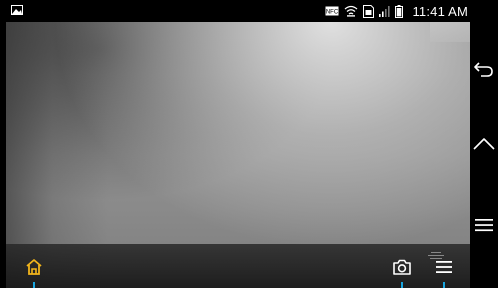 The image size is (498, 288). What do you see at coordinates (34, 285) in the screenshot?
I see `home-indicator` at bounding box center [34, 285].